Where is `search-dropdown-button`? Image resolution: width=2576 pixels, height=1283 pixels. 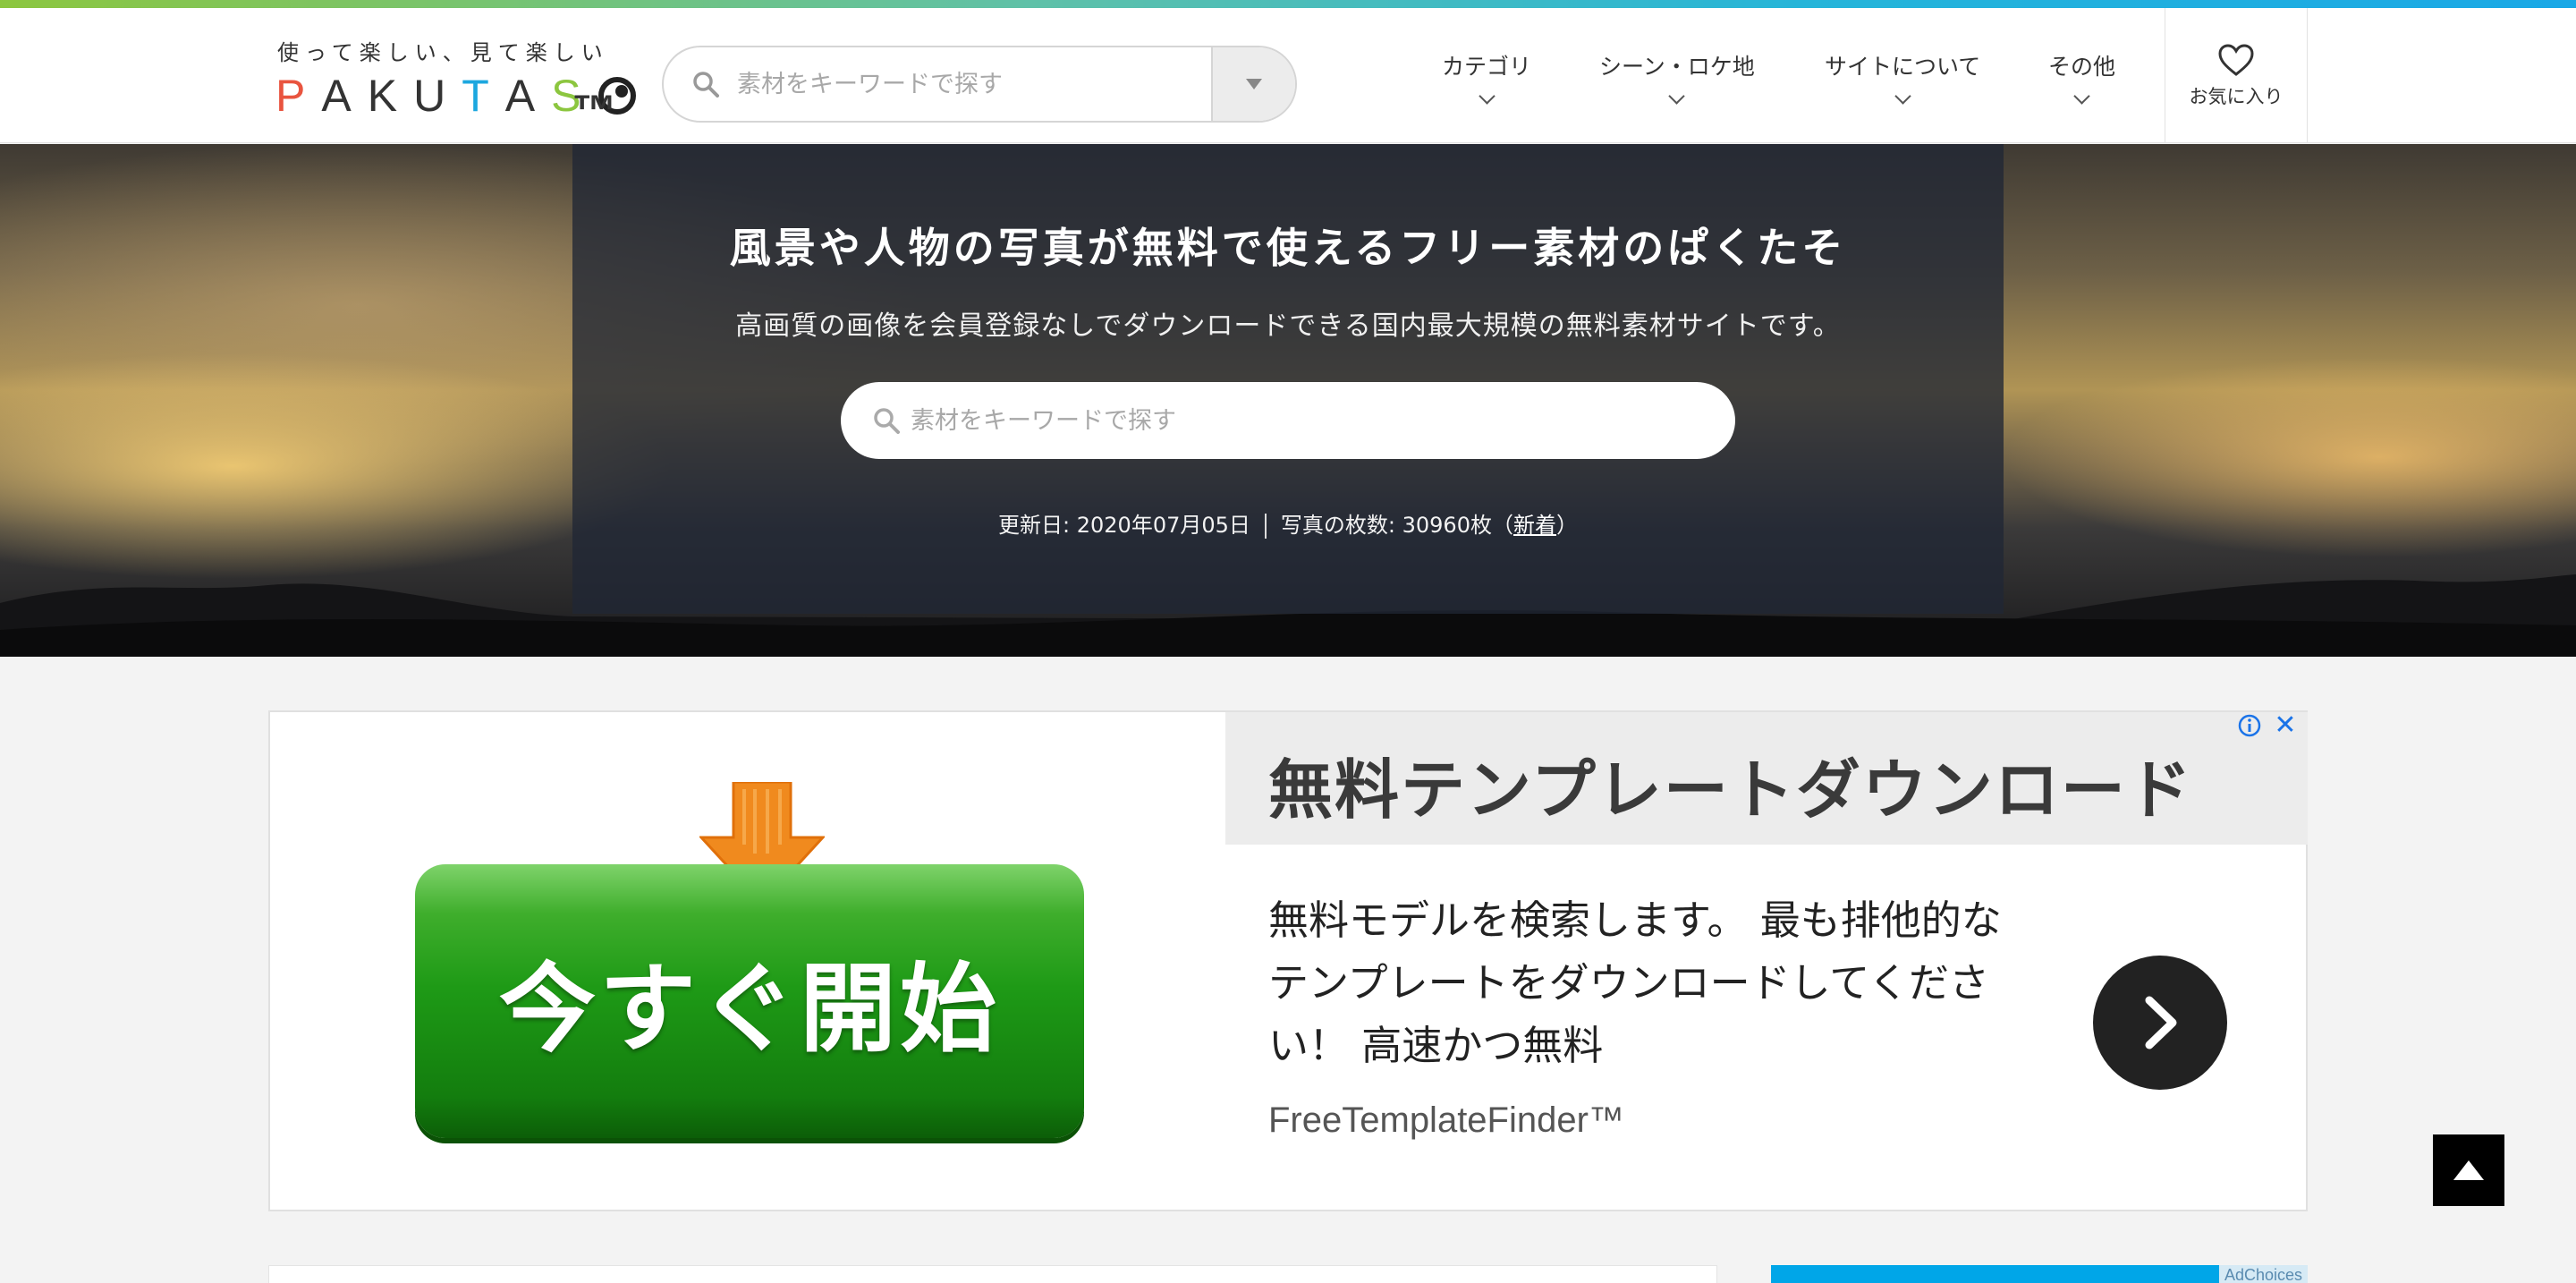
search-dropdown-button is located at coordinates (1253, 84).